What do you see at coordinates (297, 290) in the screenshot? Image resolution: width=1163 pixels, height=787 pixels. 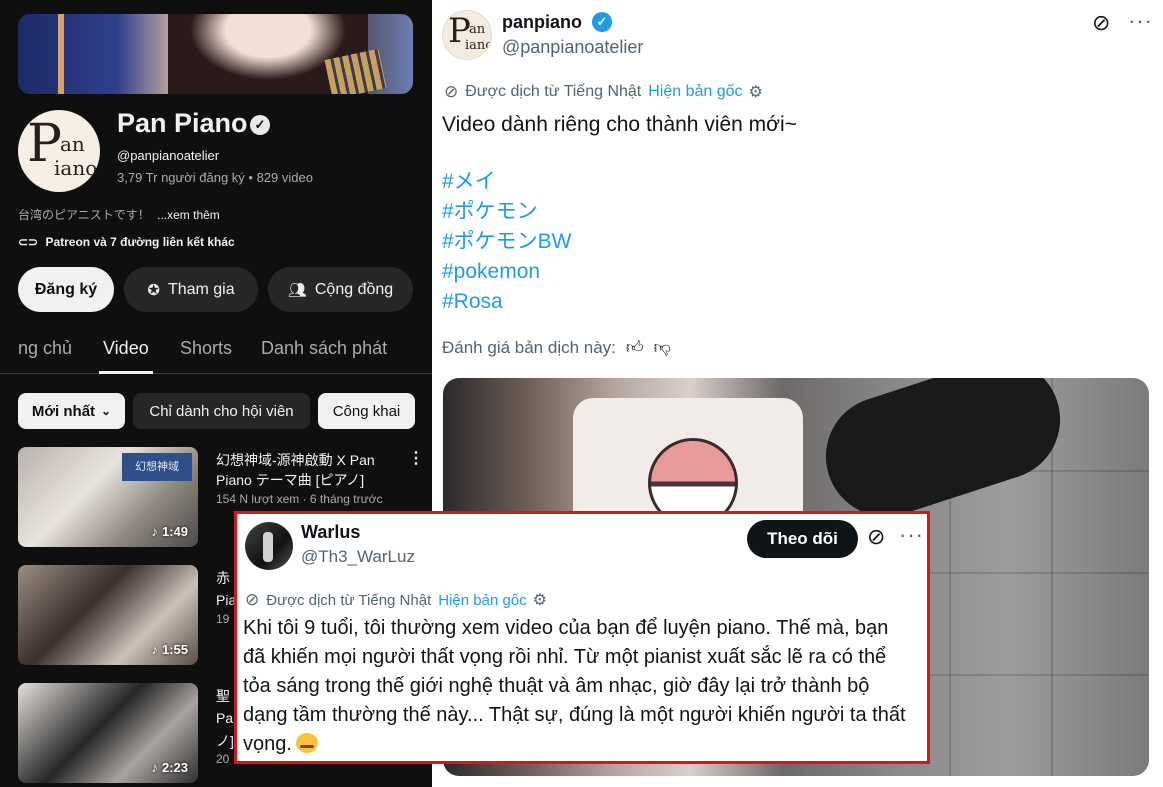 I see `people-icon: 👥︎` at bounding box center [297, 290].